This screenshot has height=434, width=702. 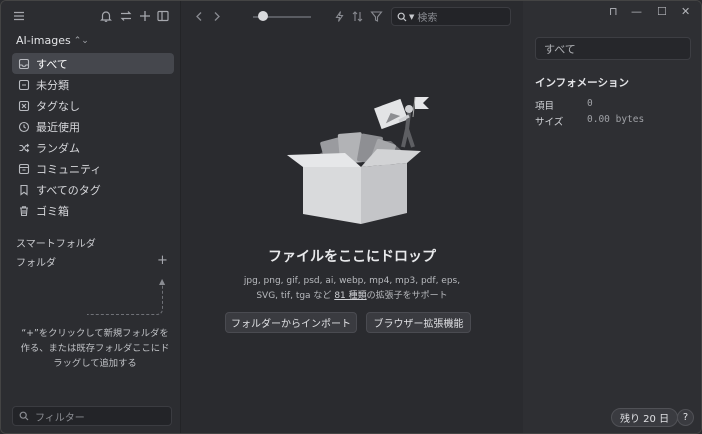 What do you see at coordinates (24, 169) in the screenshot?
I see `community-icon` at bounding box center [24, 169].